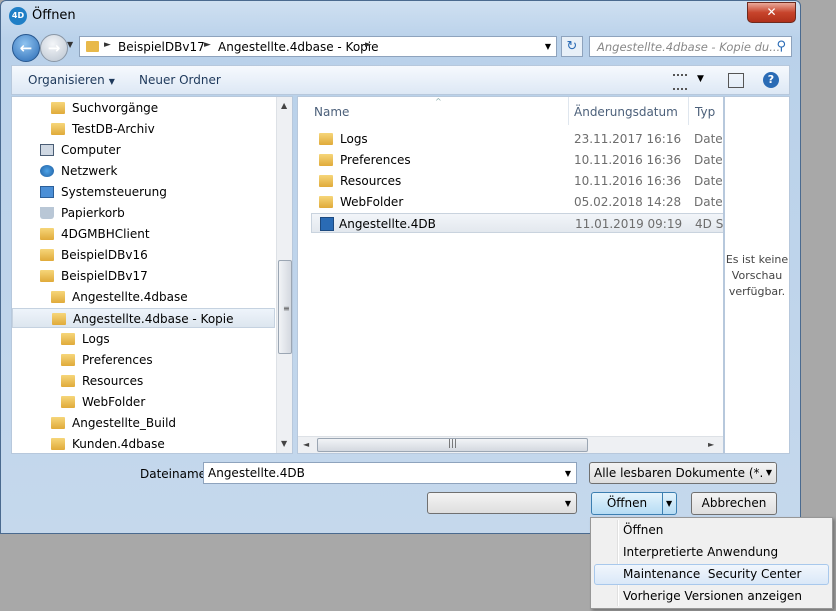 This screenshot has height=611, width=836. What do you see at coordinates (117, 360) in the screenshot?
I see `nav-item-label: Preferences` at bounding box center [117, 360].